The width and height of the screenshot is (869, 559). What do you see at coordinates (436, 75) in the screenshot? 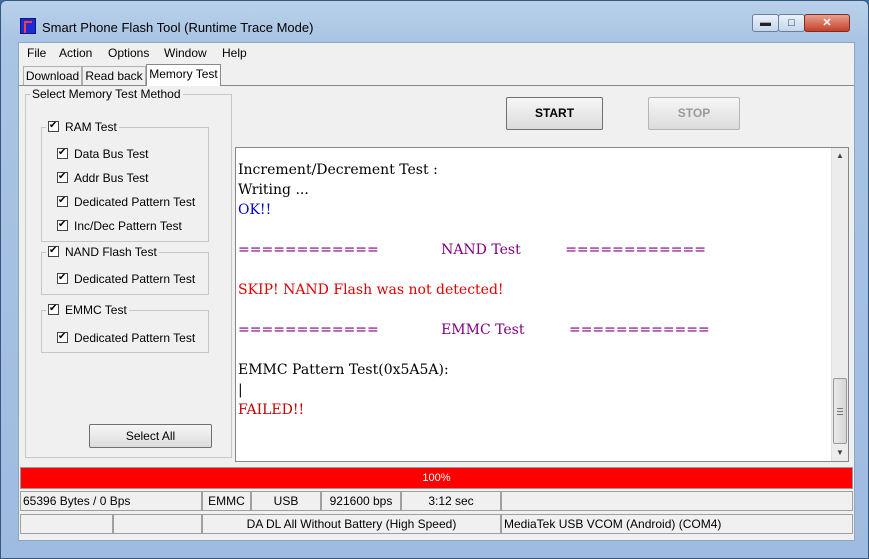
I see `tab-strip: Download Read back Memory Test` at bounding box center [436, 75].